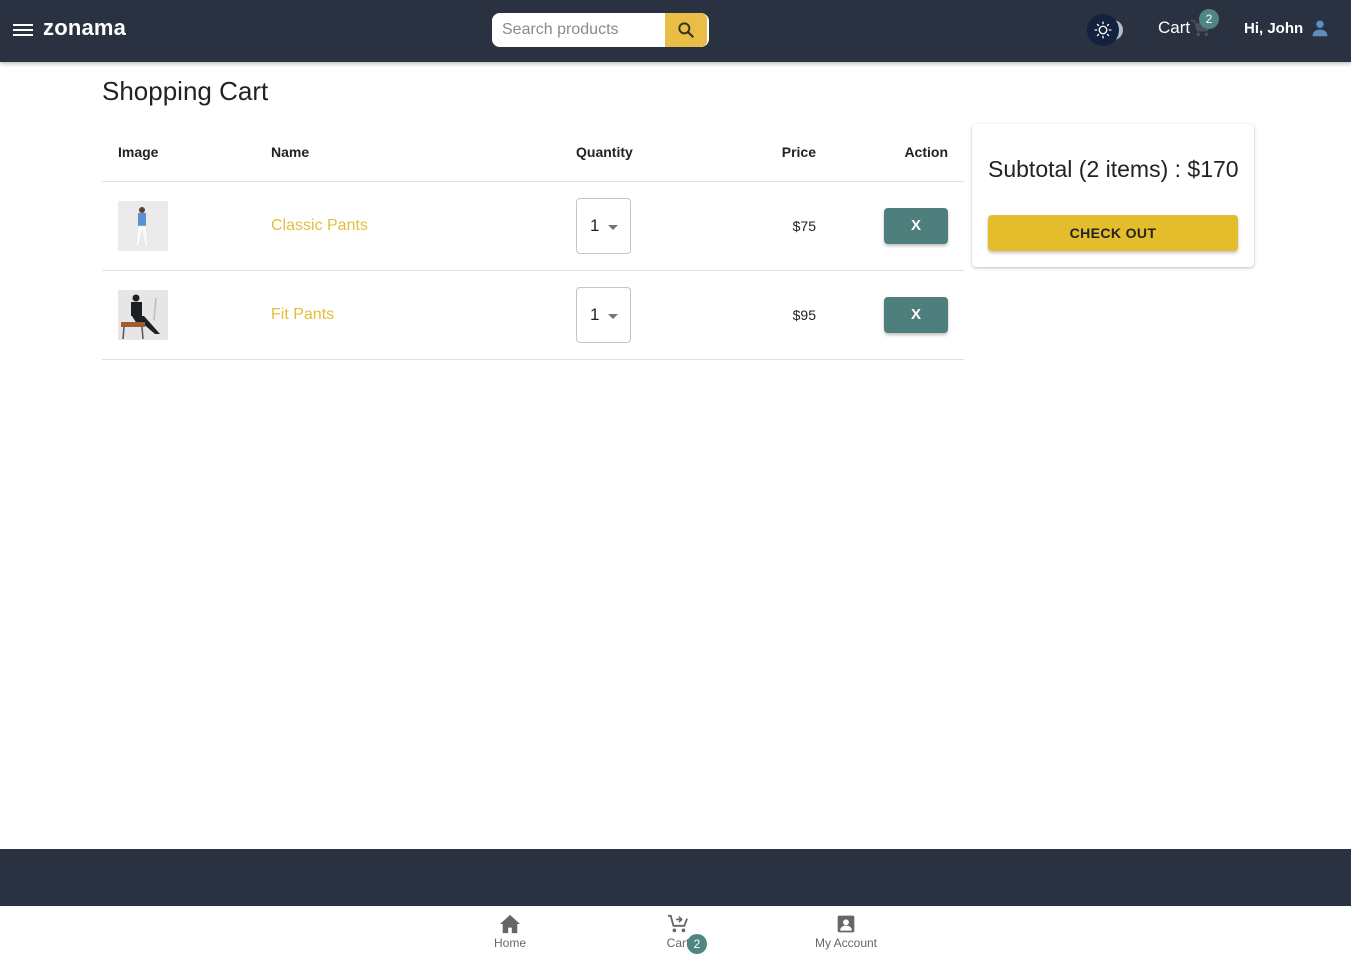  Describe the element at coordinates (846, 924) in the screenshot. I see `account-box-icon` at that location.